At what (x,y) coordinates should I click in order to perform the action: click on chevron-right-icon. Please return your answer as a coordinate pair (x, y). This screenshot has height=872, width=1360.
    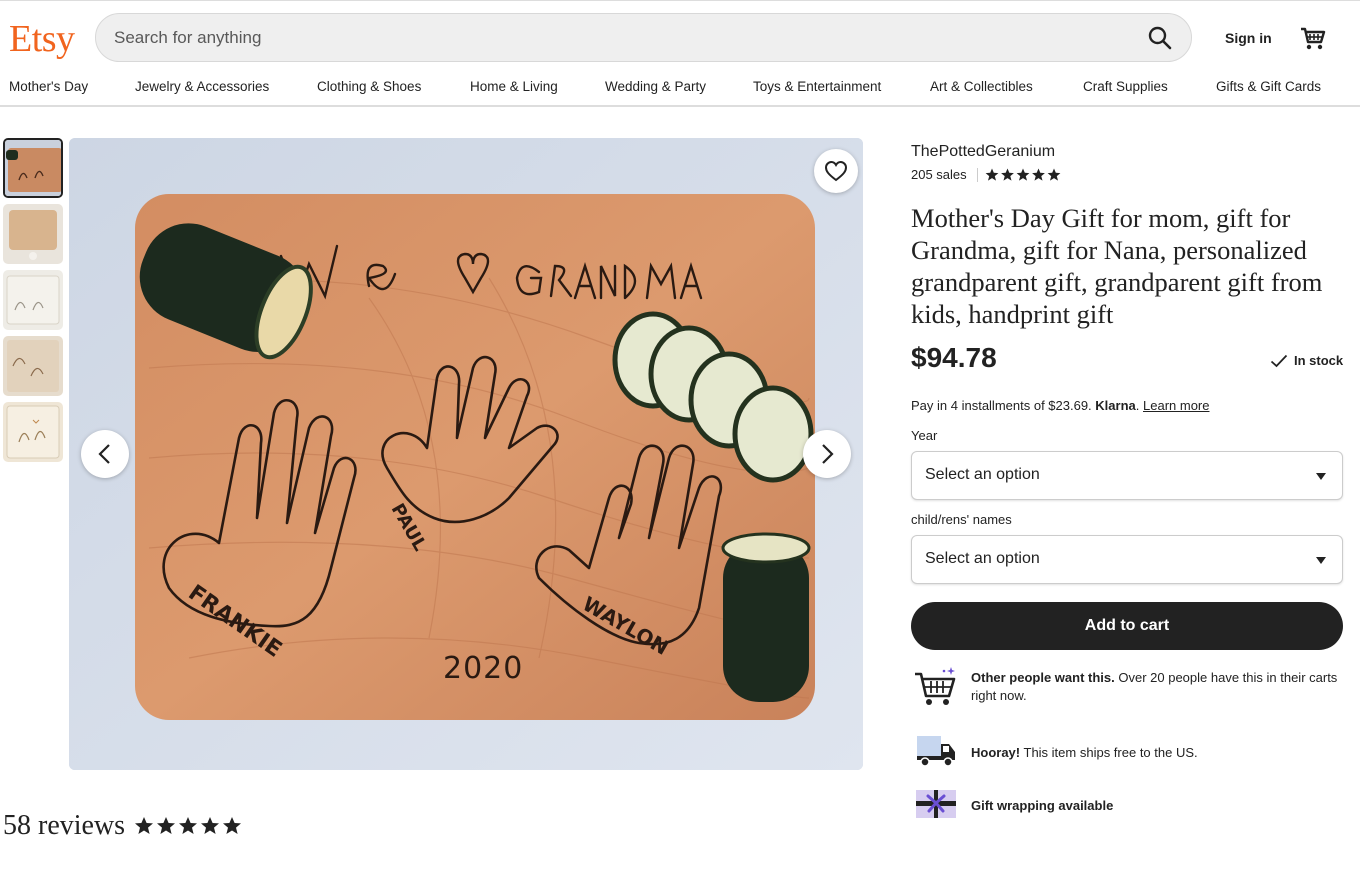
    Looking at the image, I should click on (828, 454).